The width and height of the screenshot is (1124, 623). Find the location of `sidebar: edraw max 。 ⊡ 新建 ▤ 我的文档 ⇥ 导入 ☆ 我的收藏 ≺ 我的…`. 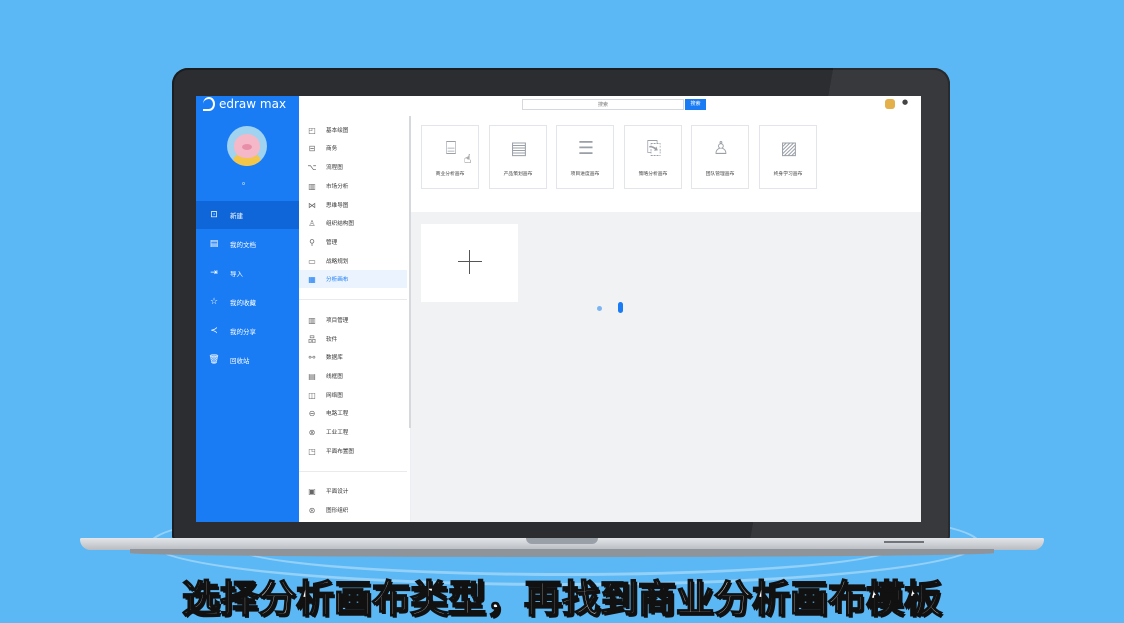

sidebar: edraw max 。 ⊡ 新建 ▤ 我的文档 ⇥ 导入 ☆ 我的收藏 ≺ 我的… is located at coordinates (247, 309).